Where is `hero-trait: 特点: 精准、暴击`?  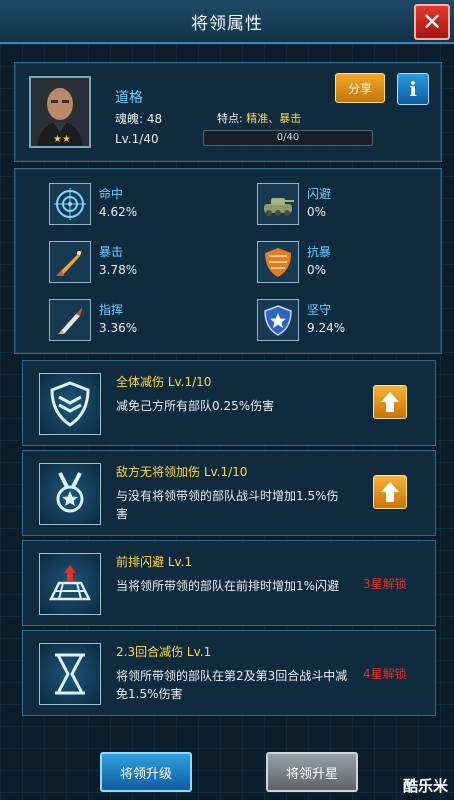
hero-trait: 特点: 精准、暴击 is located at coordinates (259, 118).